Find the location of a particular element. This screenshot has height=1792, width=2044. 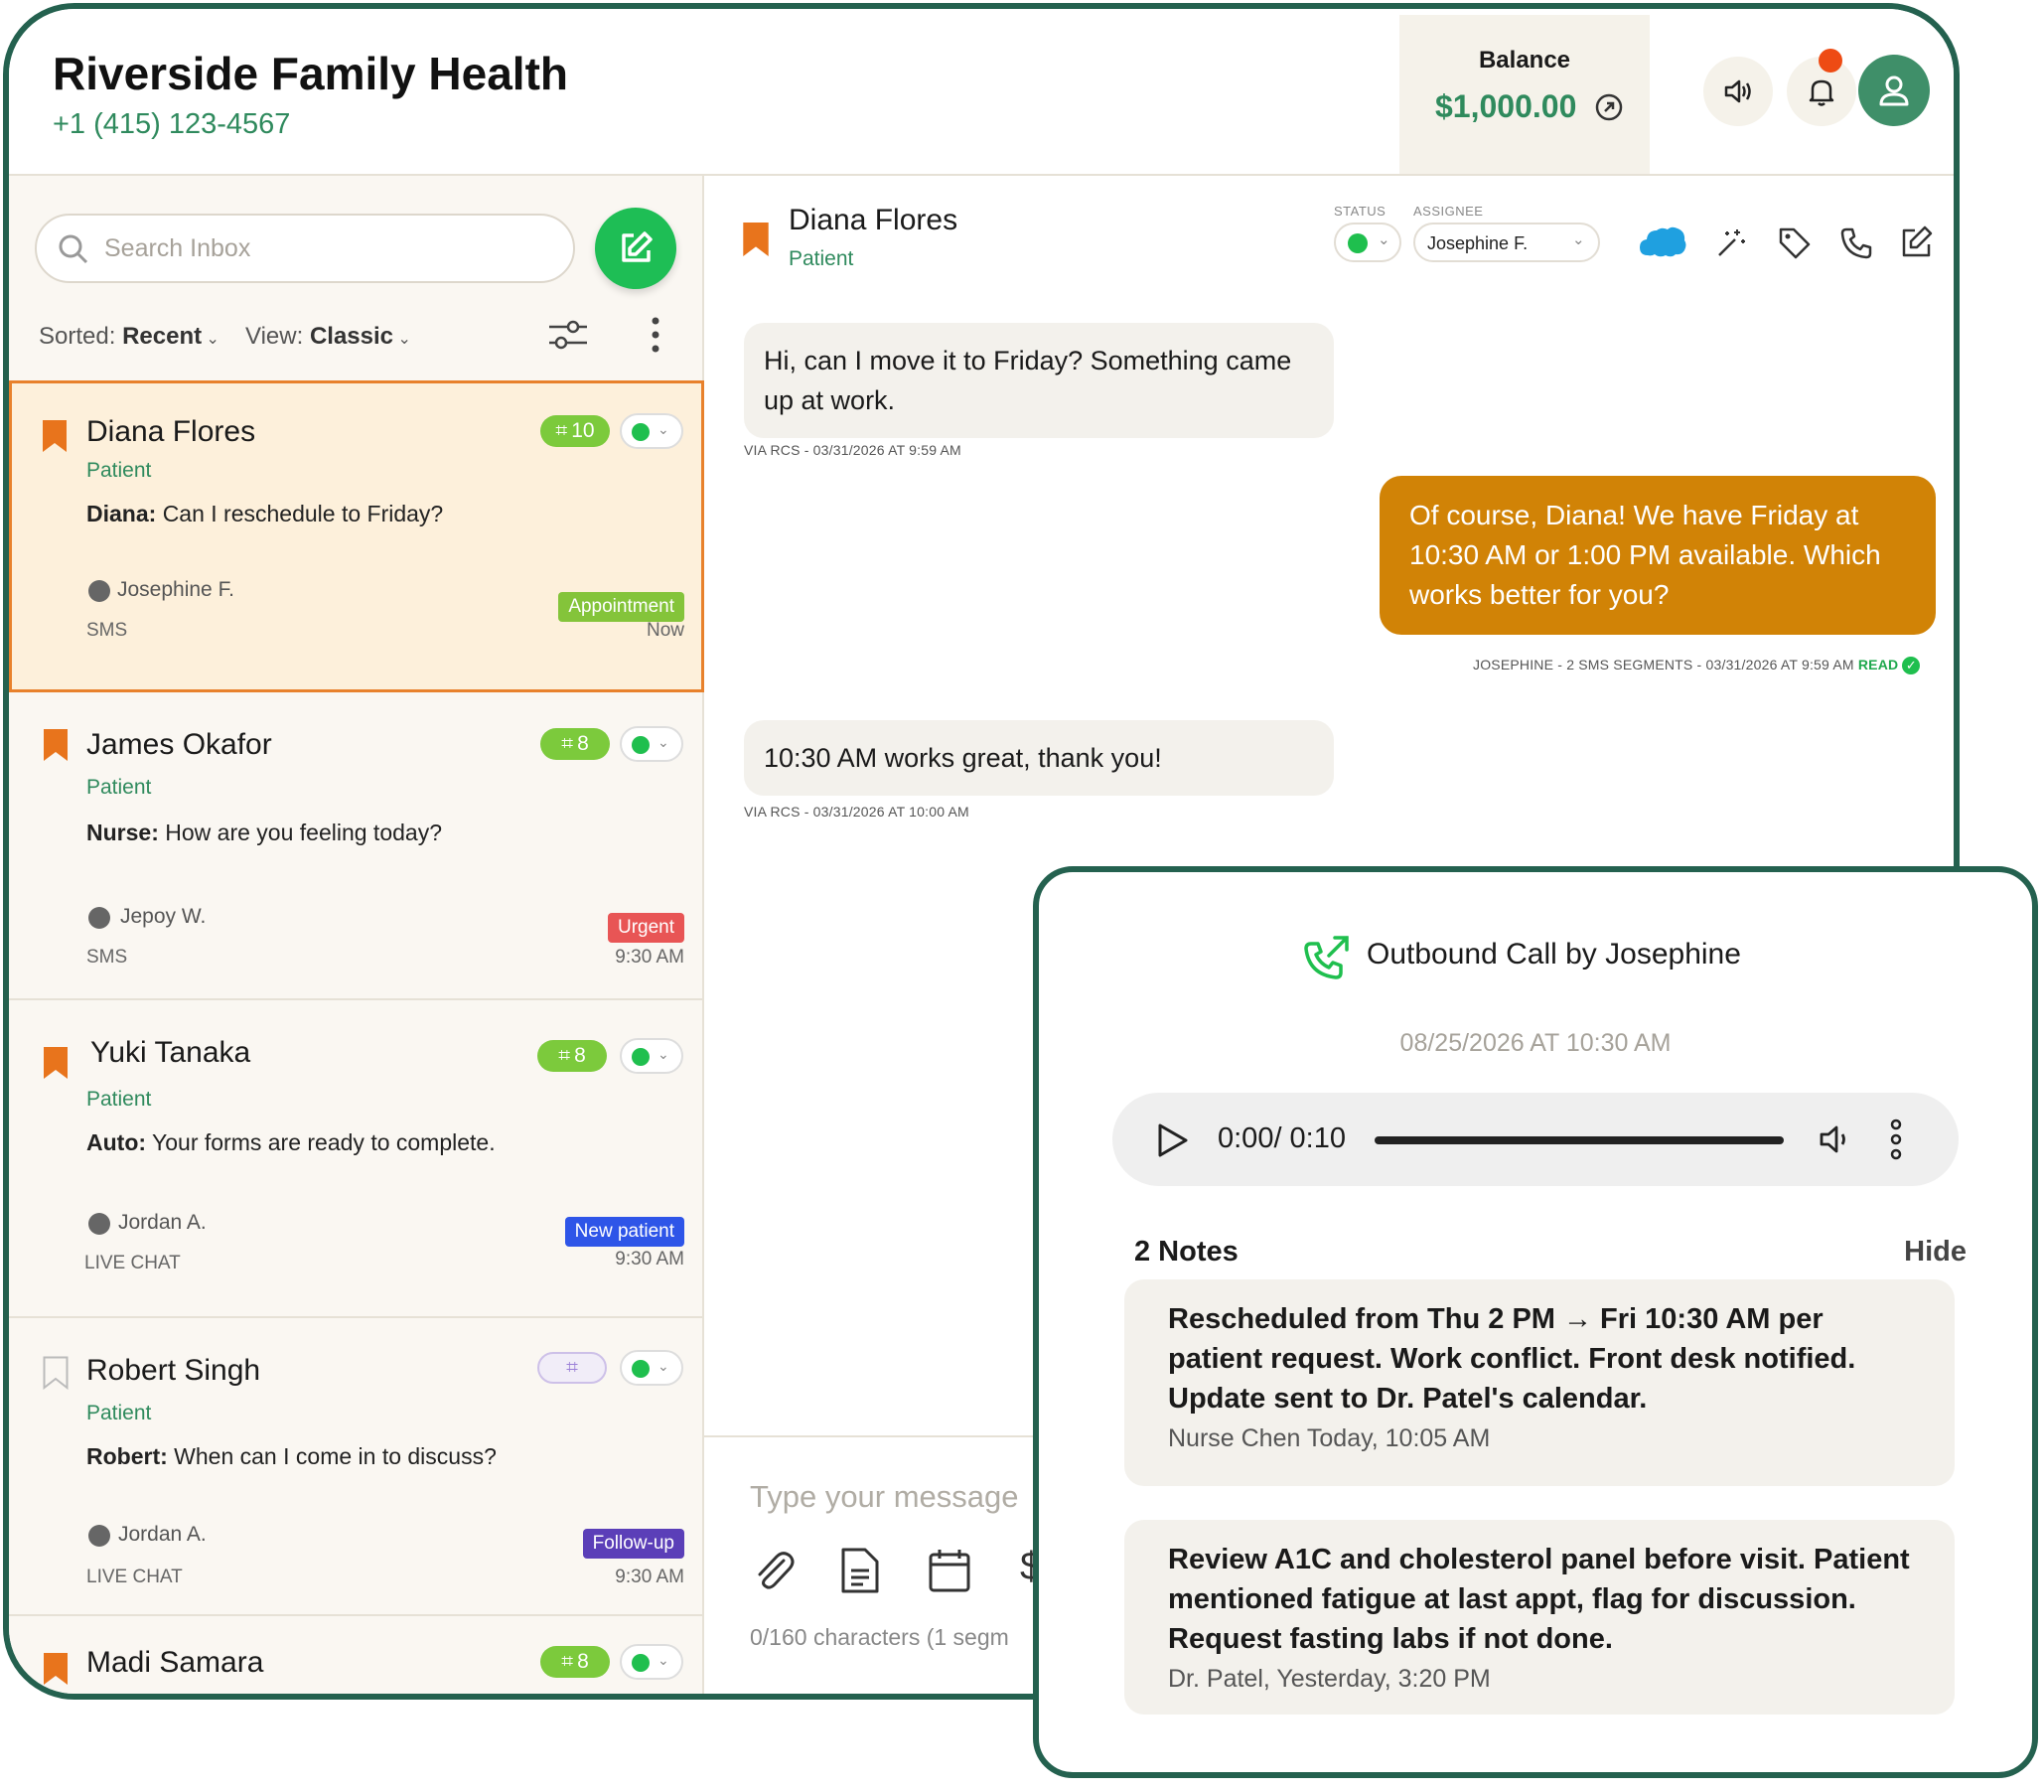

assignee-value: Josephine F. is located at coordinates (1478, 243).